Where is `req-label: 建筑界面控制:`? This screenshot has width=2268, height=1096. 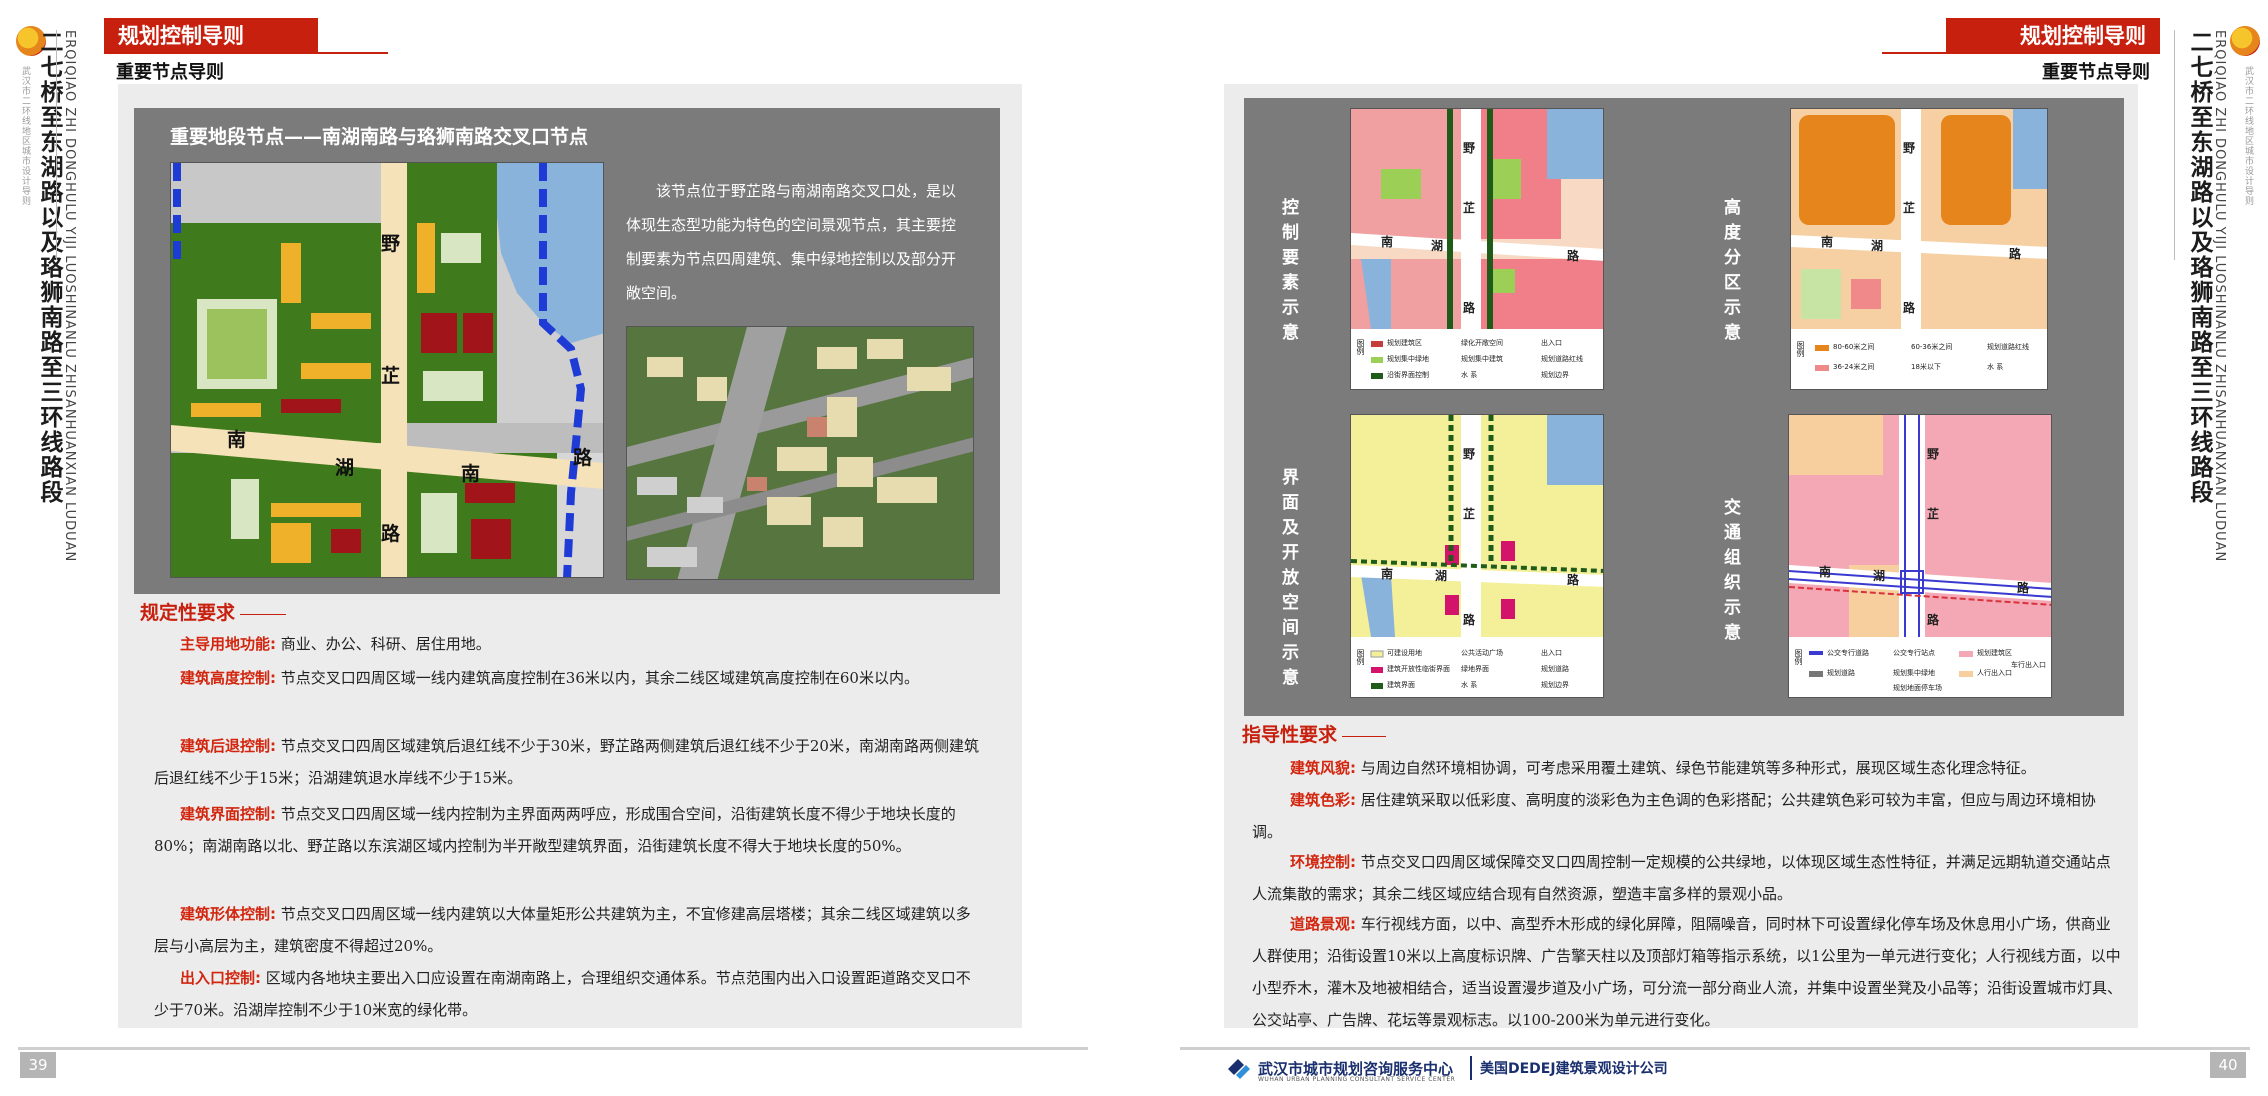 req-label: 建筑界面控制: is located at coordinates (228, 814).